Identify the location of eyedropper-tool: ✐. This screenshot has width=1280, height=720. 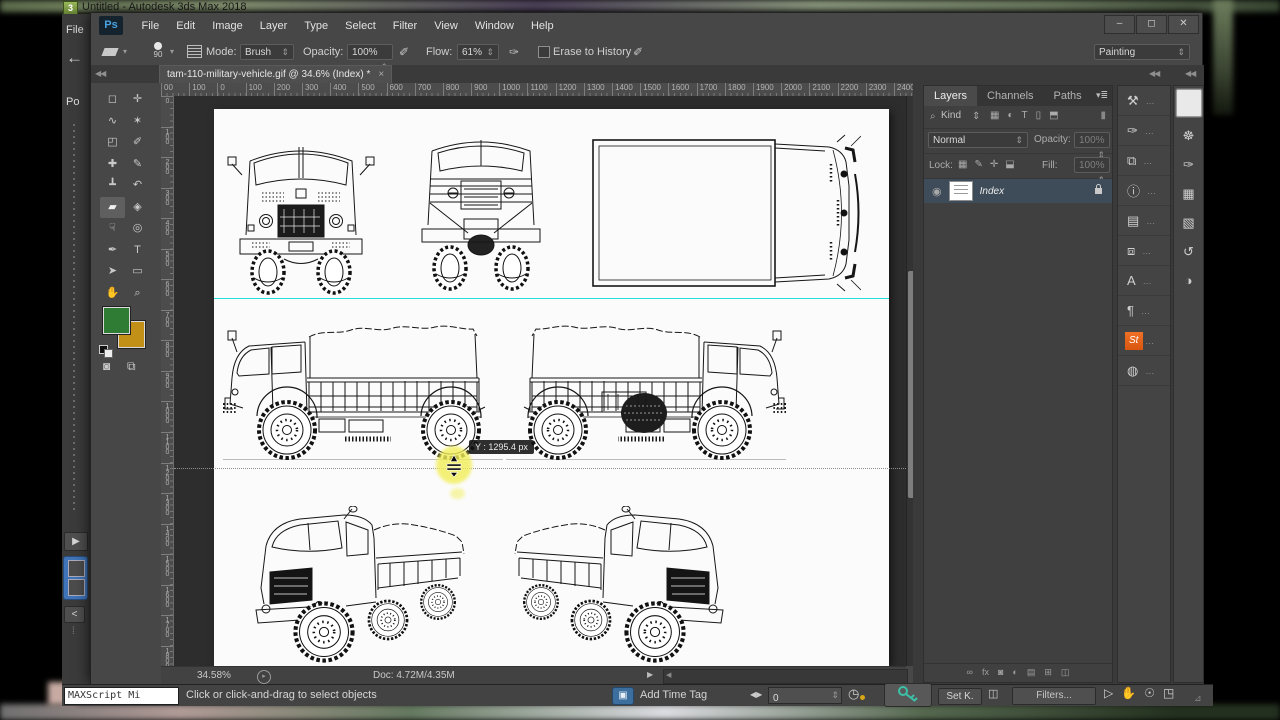
(137, 143).